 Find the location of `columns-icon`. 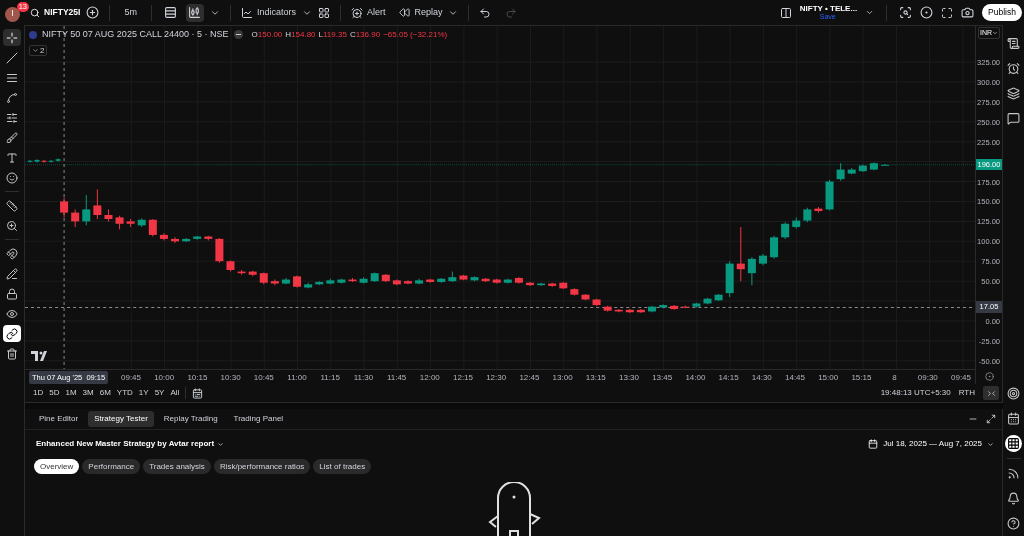

columns-icon is located at coordinates (785, 12).